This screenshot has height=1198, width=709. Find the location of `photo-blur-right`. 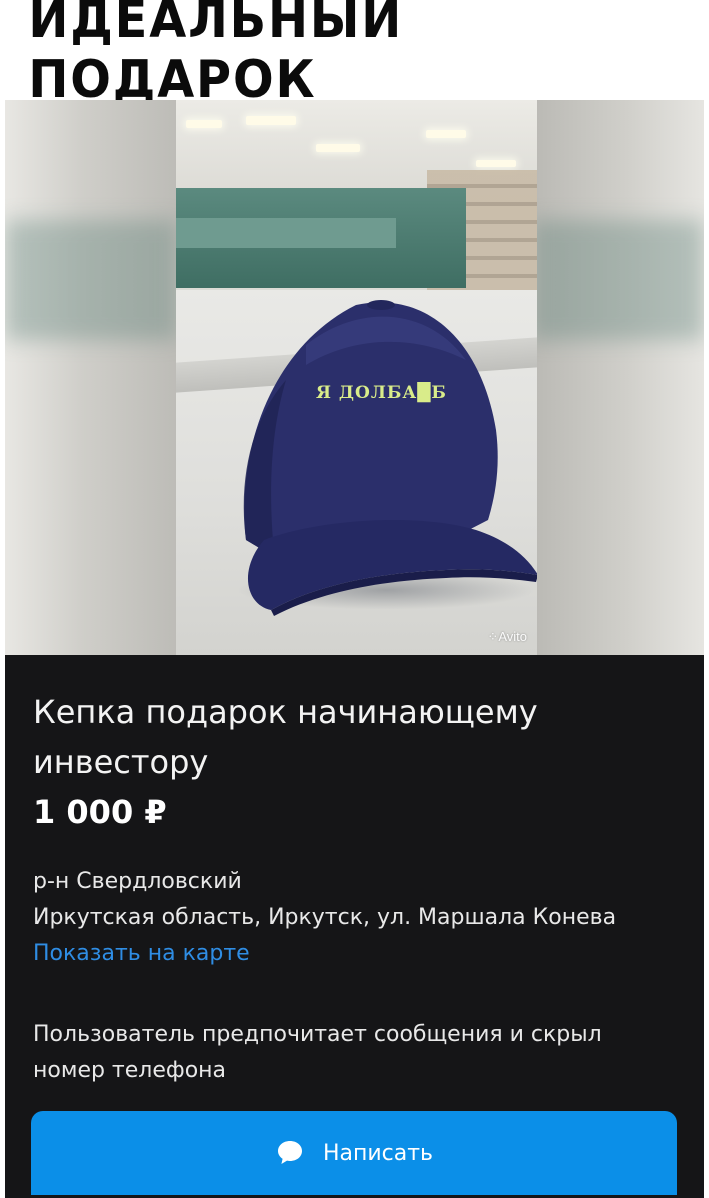

photo-blur-right is located at coordinates (618, 377).